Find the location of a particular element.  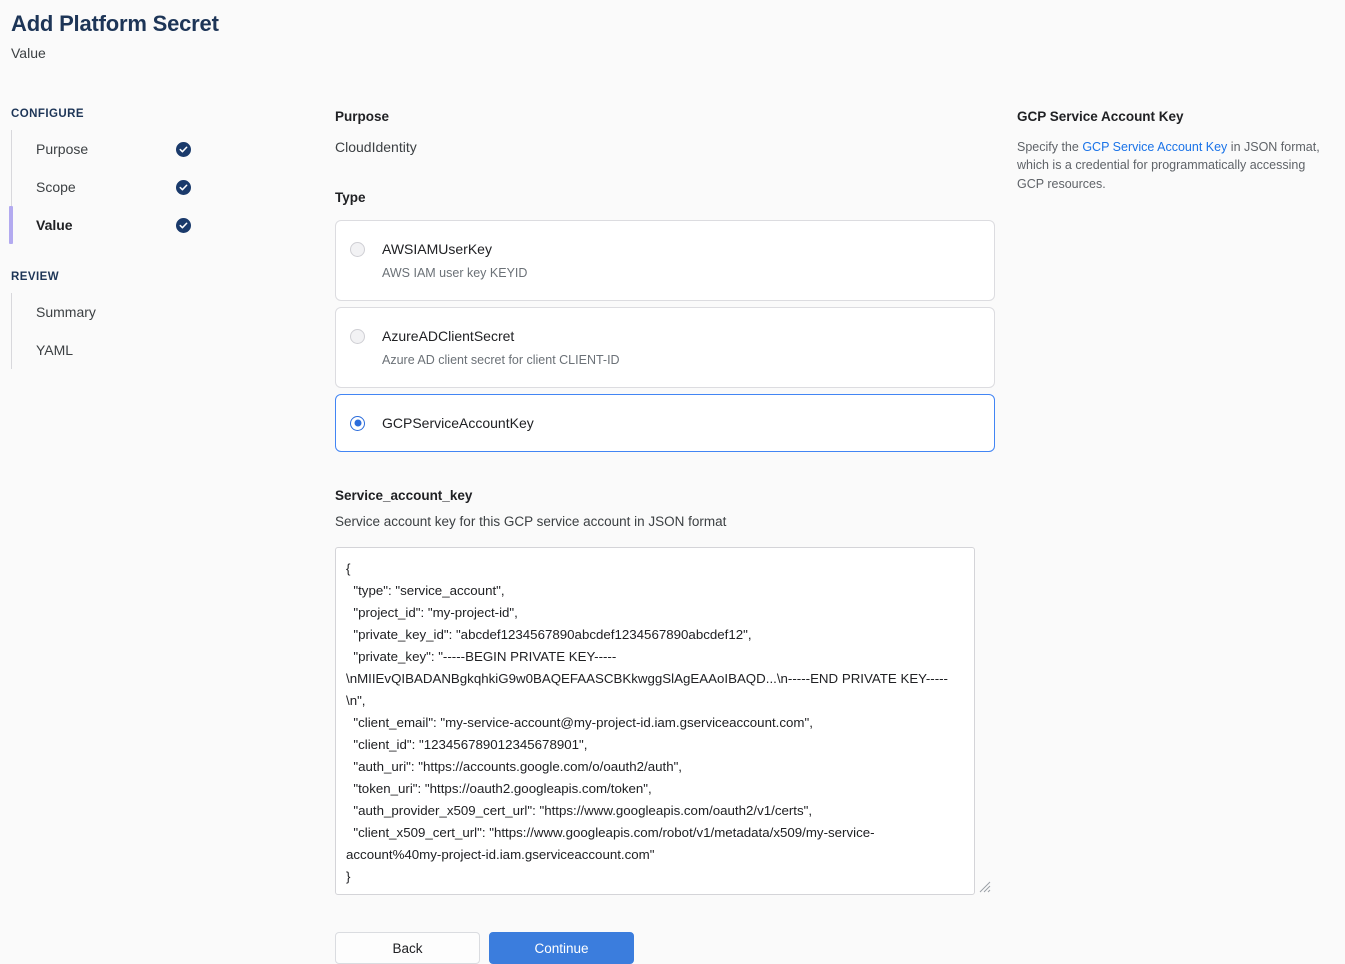

type-option-awsiamuserkey: AWSIAMUserKey AWS IAM user key KEYID is located at coordinates (665, 261).